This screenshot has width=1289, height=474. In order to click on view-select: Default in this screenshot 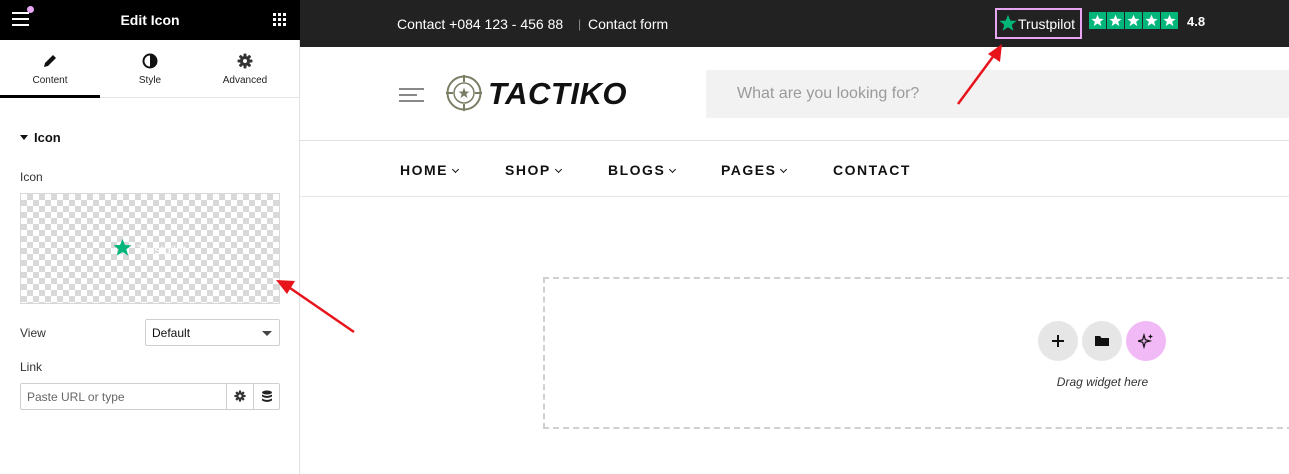, I will do `click(212, 332)`.